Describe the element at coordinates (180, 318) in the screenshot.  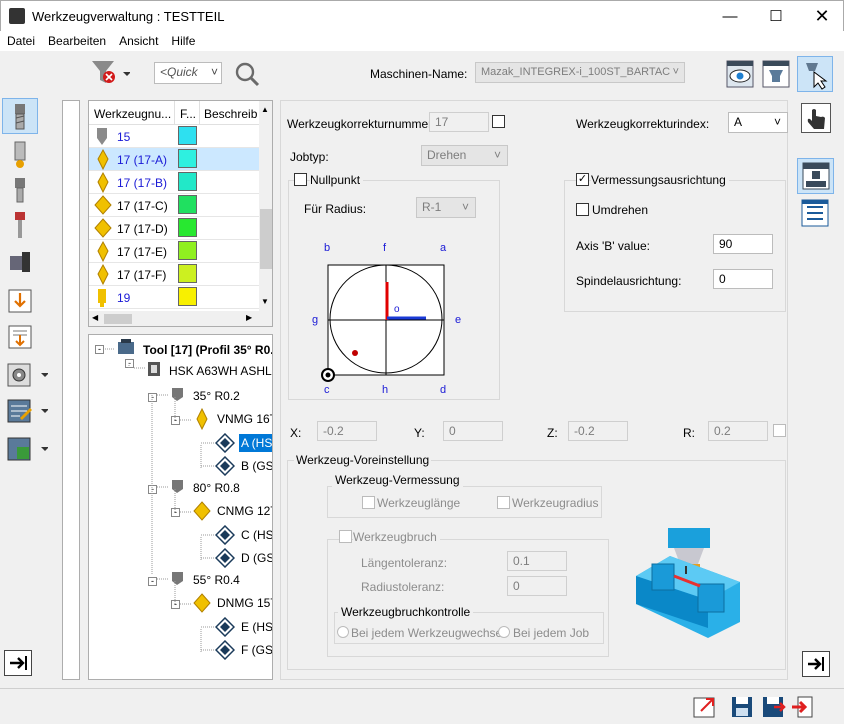
I see `table-hscrollbar: ◀ ▶` at that location.